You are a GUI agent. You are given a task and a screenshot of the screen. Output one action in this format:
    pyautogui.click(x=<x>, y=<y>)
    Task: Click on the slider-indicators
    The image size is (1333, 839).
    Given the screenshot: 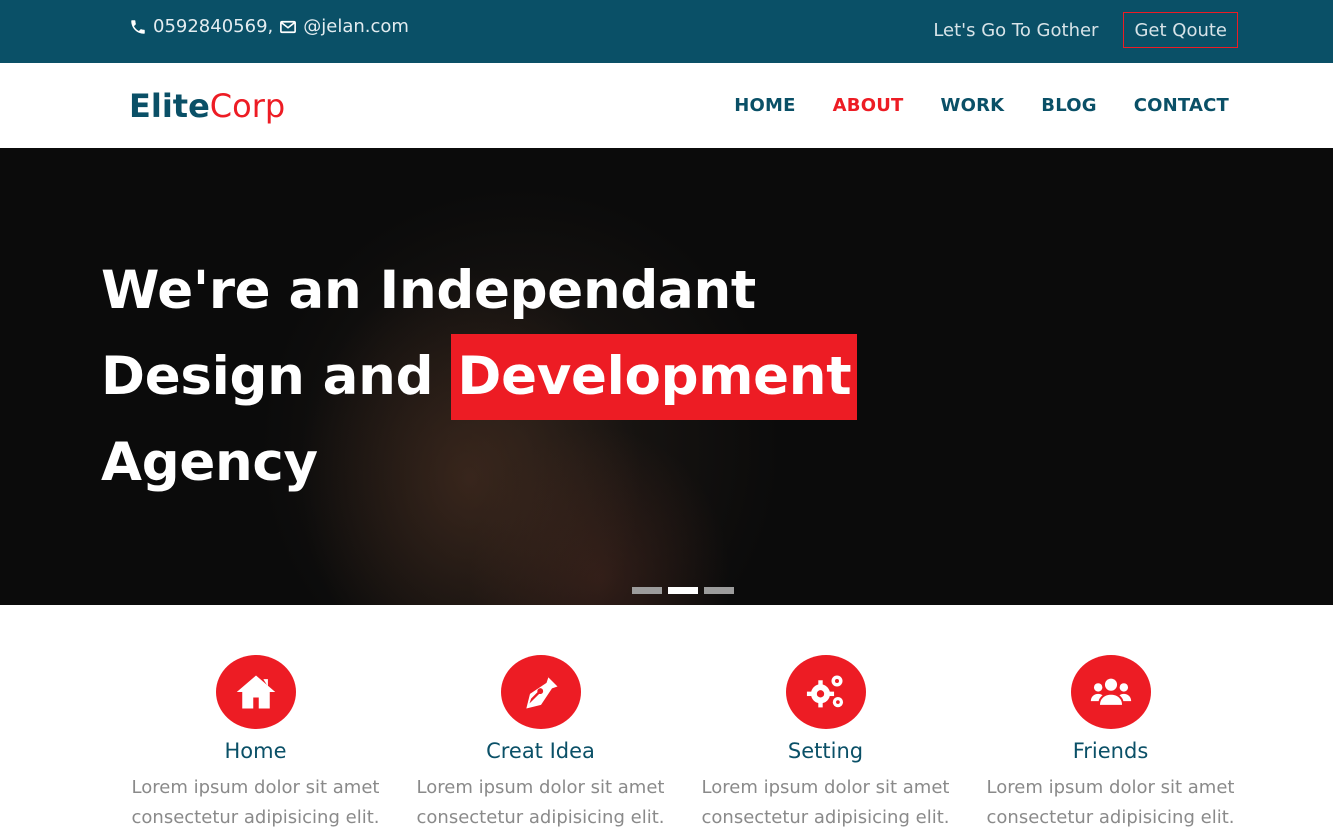 What is the action you would take?
    pyautogui.click(x=686, y=590)
    